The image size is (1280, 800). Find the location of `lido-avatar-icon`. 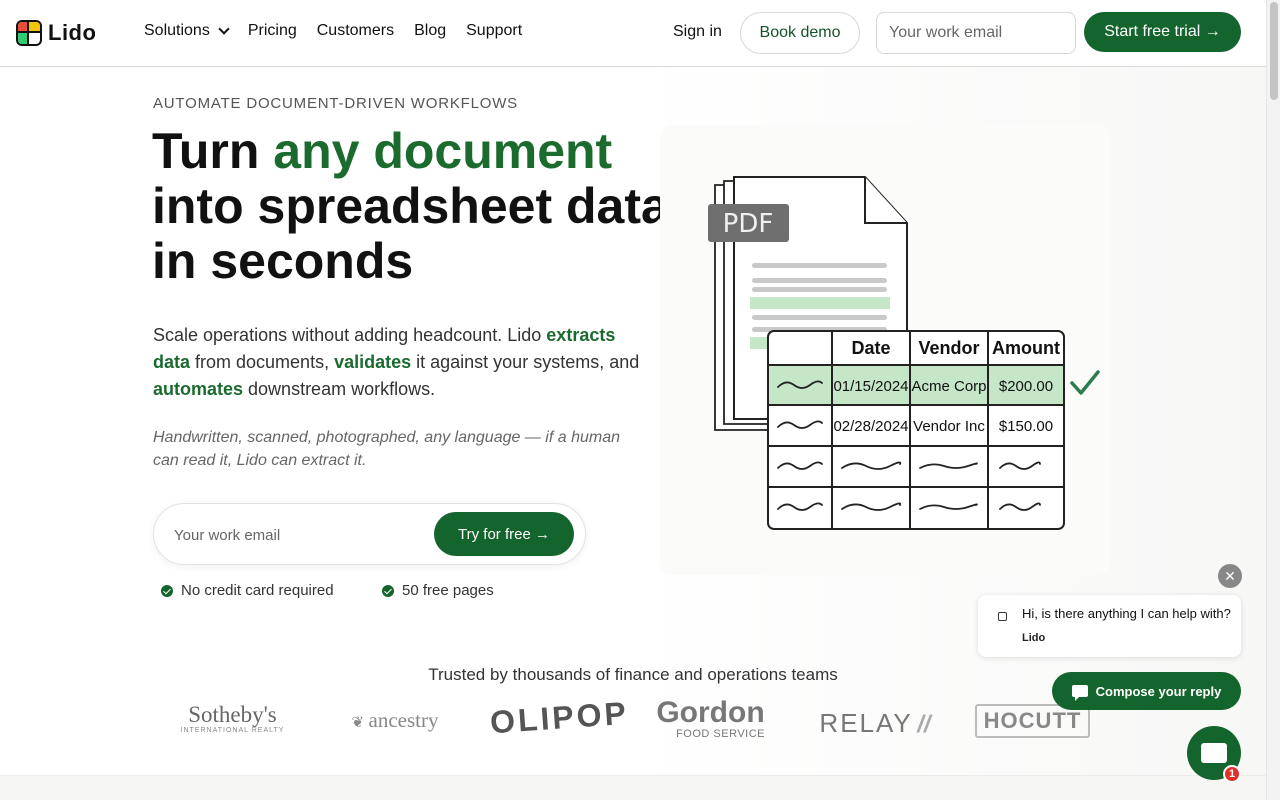

lido-avatar-icon is located at coordinates (1002, 616).